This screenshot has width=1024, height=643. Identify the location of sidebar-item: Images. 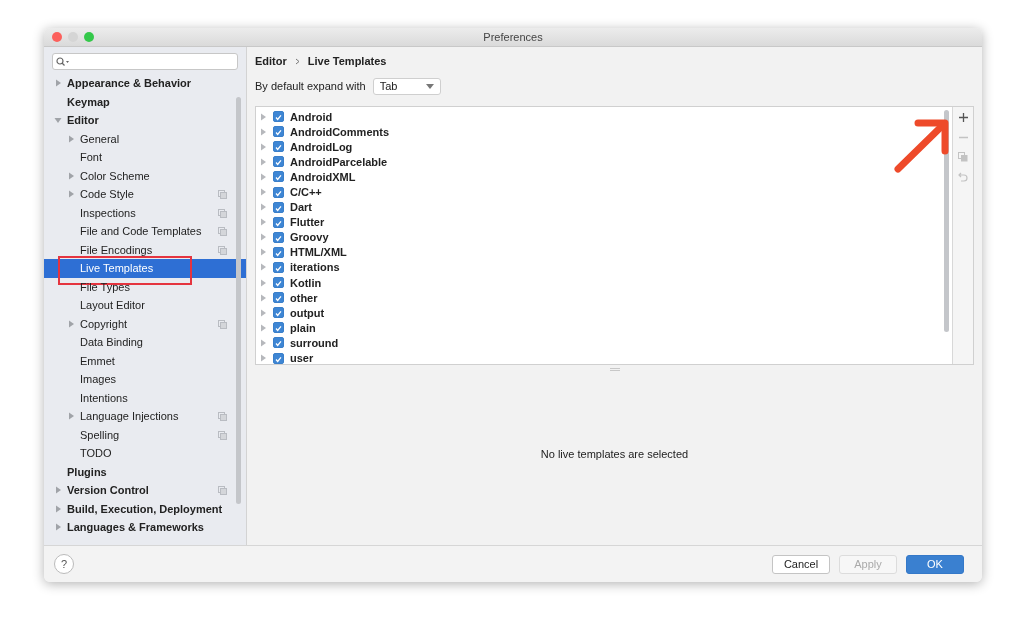
(145, 379).